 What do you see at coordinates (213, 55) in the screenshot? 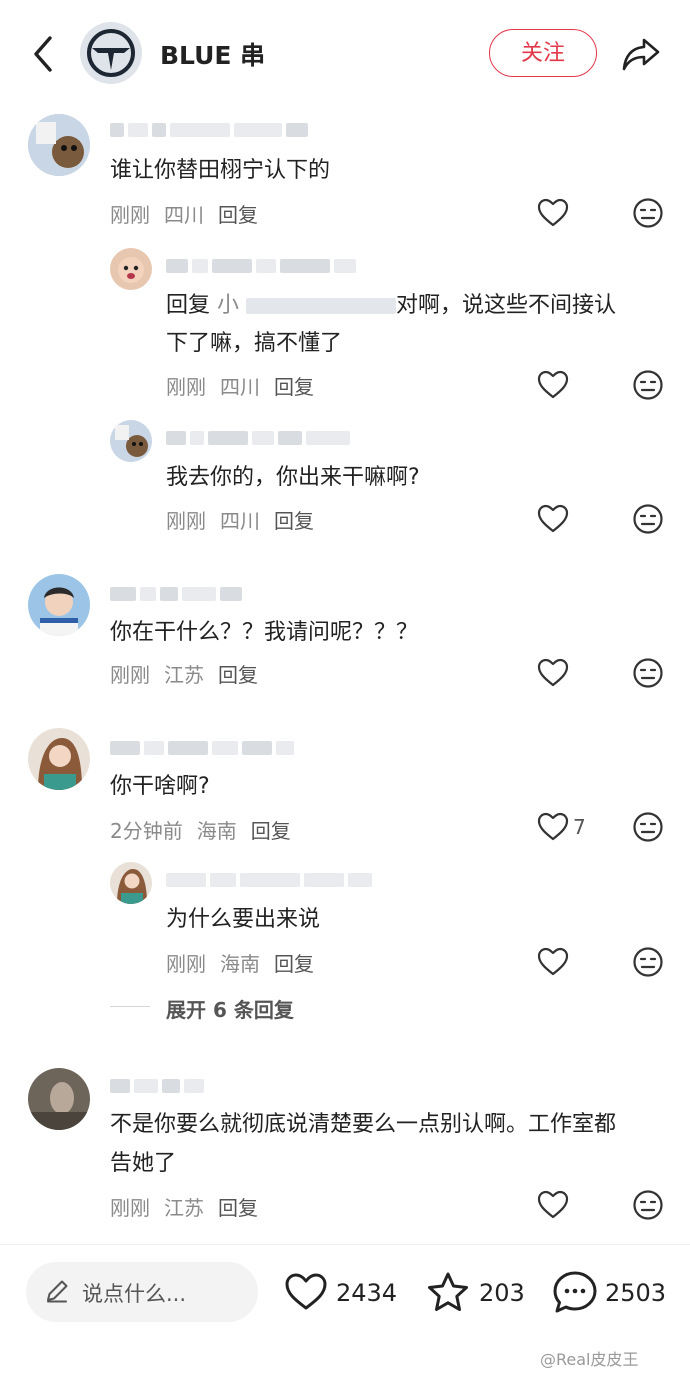
I see `page-title: BLUE 串` at bounding box center [213, 55].